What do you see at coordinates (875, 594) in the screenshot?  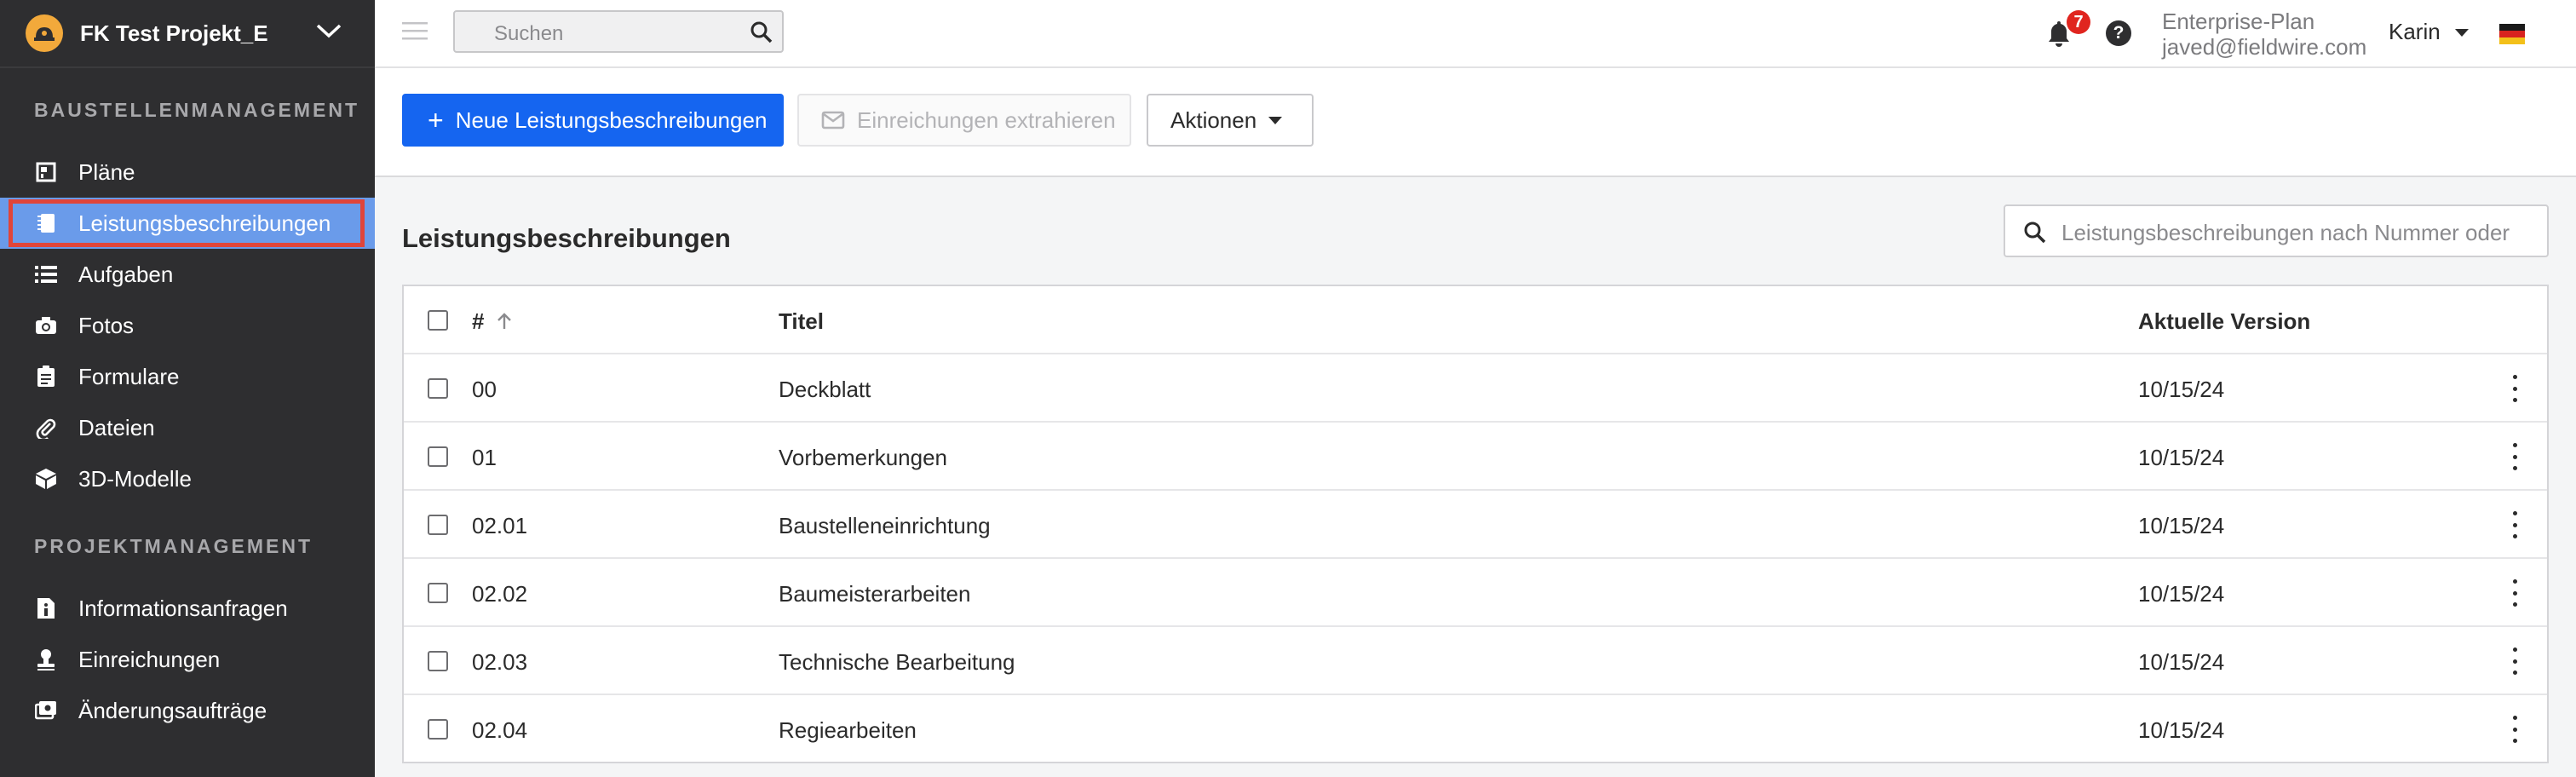 I see `row-title: Baumeisterarbeiten` at bounding box center [875, 594].